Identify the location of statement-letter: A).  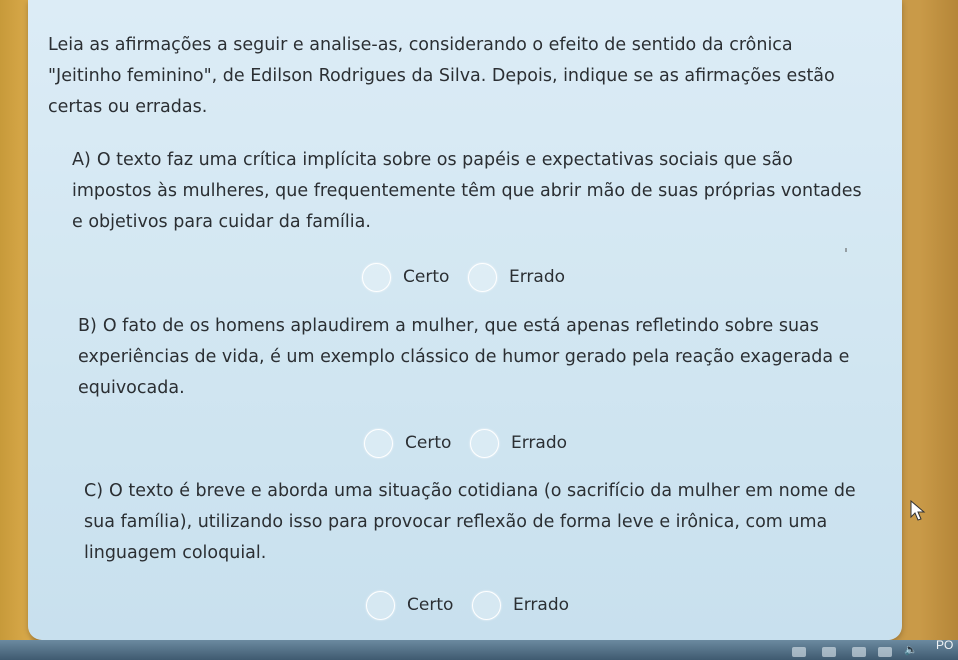
(81, 160).